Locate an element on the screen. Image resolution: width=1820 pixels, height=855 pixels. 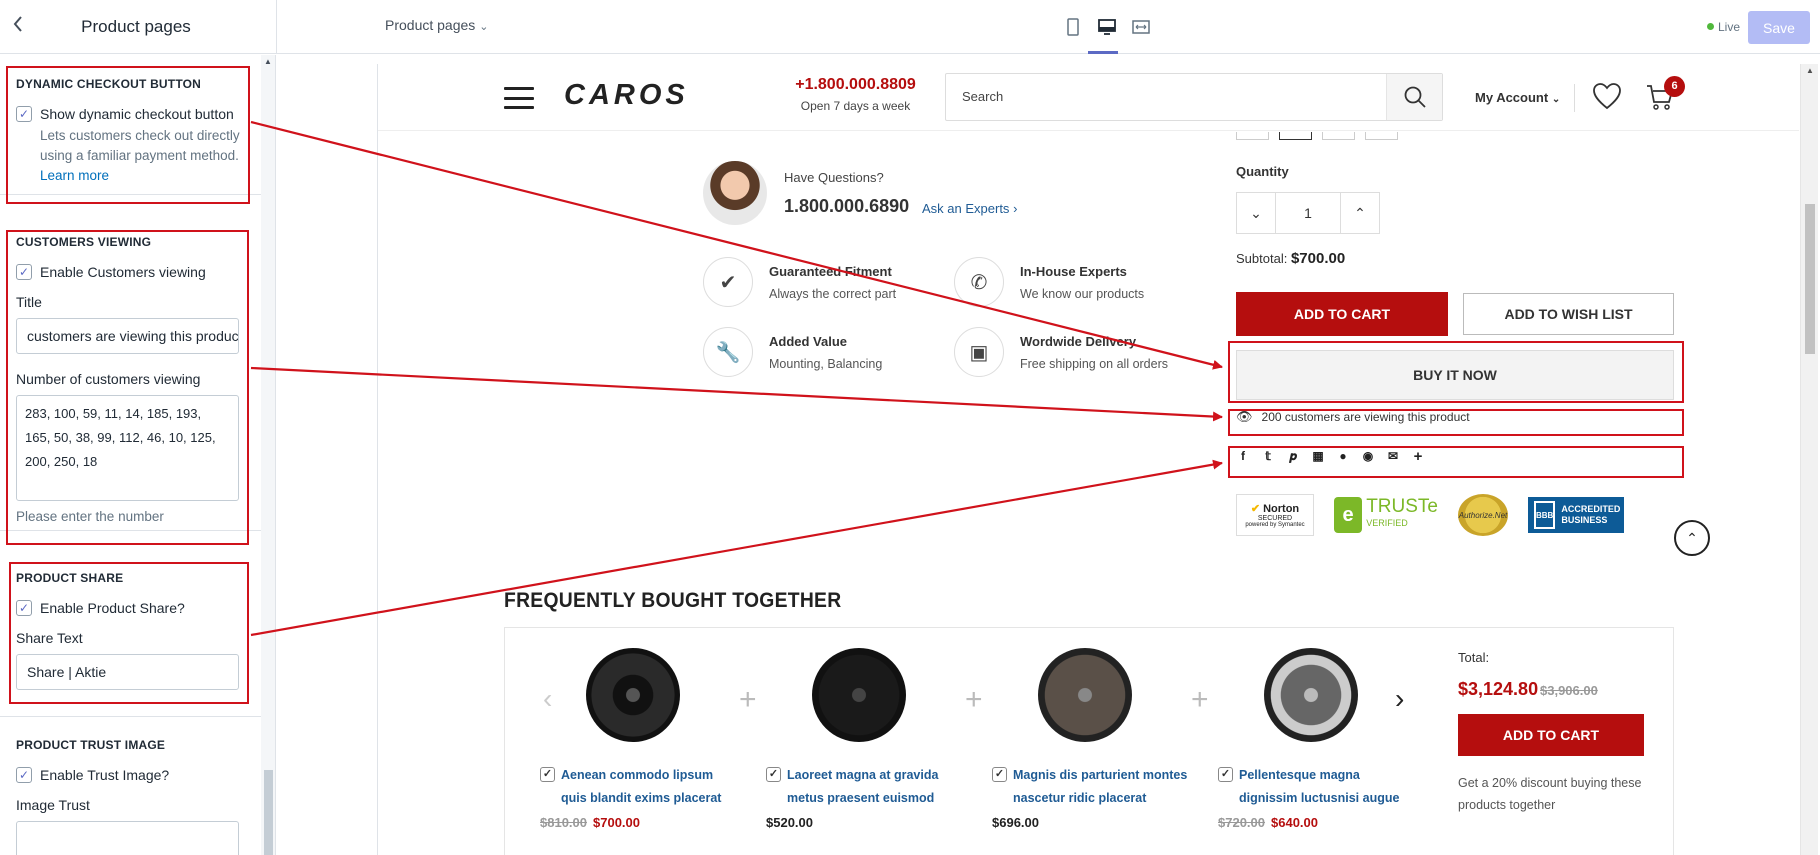
price: $696.00 is located at coordinates (1015, 822).